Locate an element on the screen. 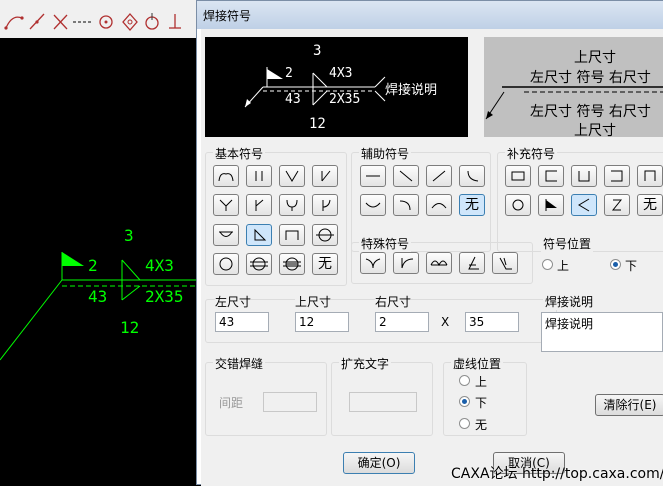 This screenshot has width=663, height=486. anchor-tool-icon is located at coordinates (175, 21).